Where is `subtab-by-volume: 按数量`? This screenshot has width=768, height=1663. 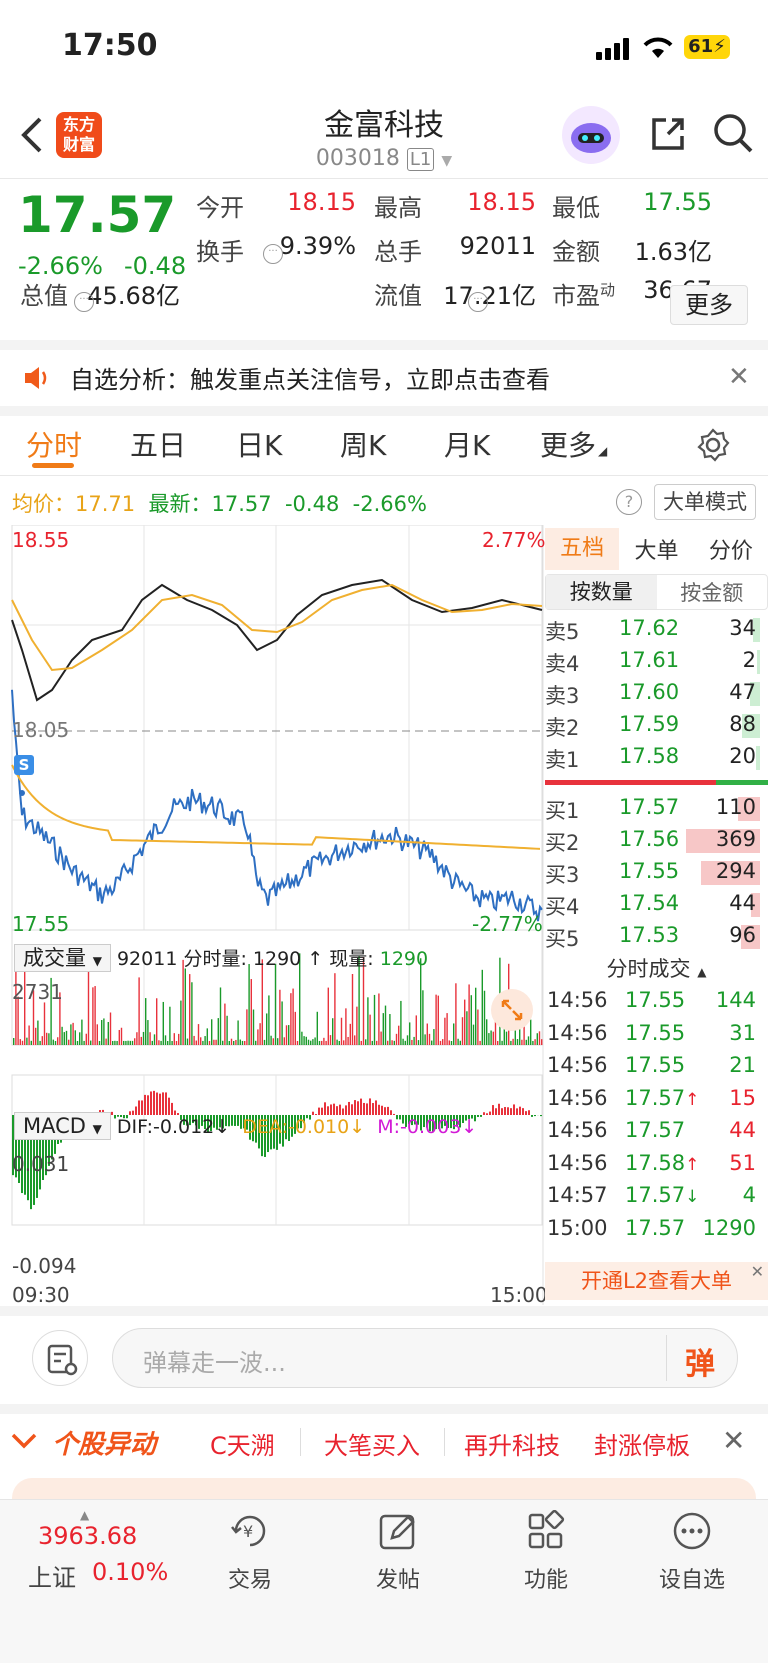
subtab-by-volume: 按数量 is located at coordinates (601, 592).